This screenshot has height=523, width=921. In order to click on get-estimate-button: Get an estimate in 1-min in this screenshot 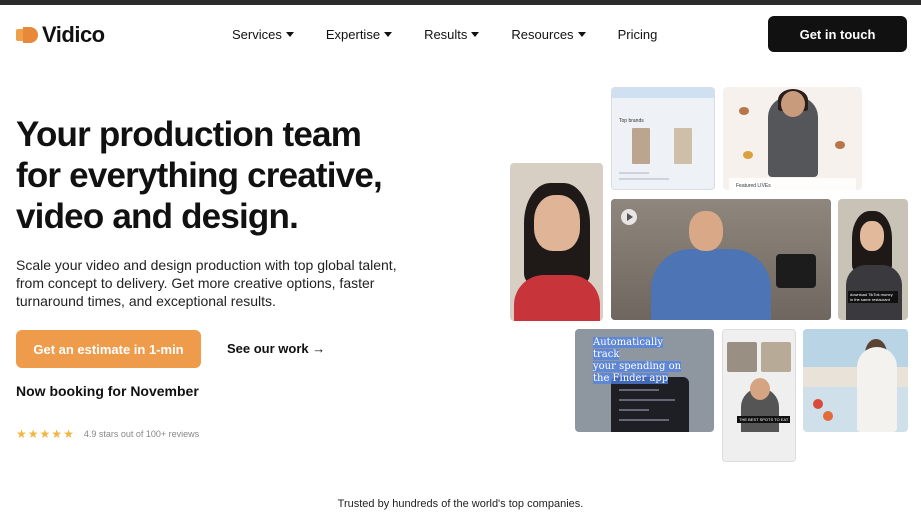, I will do `click(108, 349)`.